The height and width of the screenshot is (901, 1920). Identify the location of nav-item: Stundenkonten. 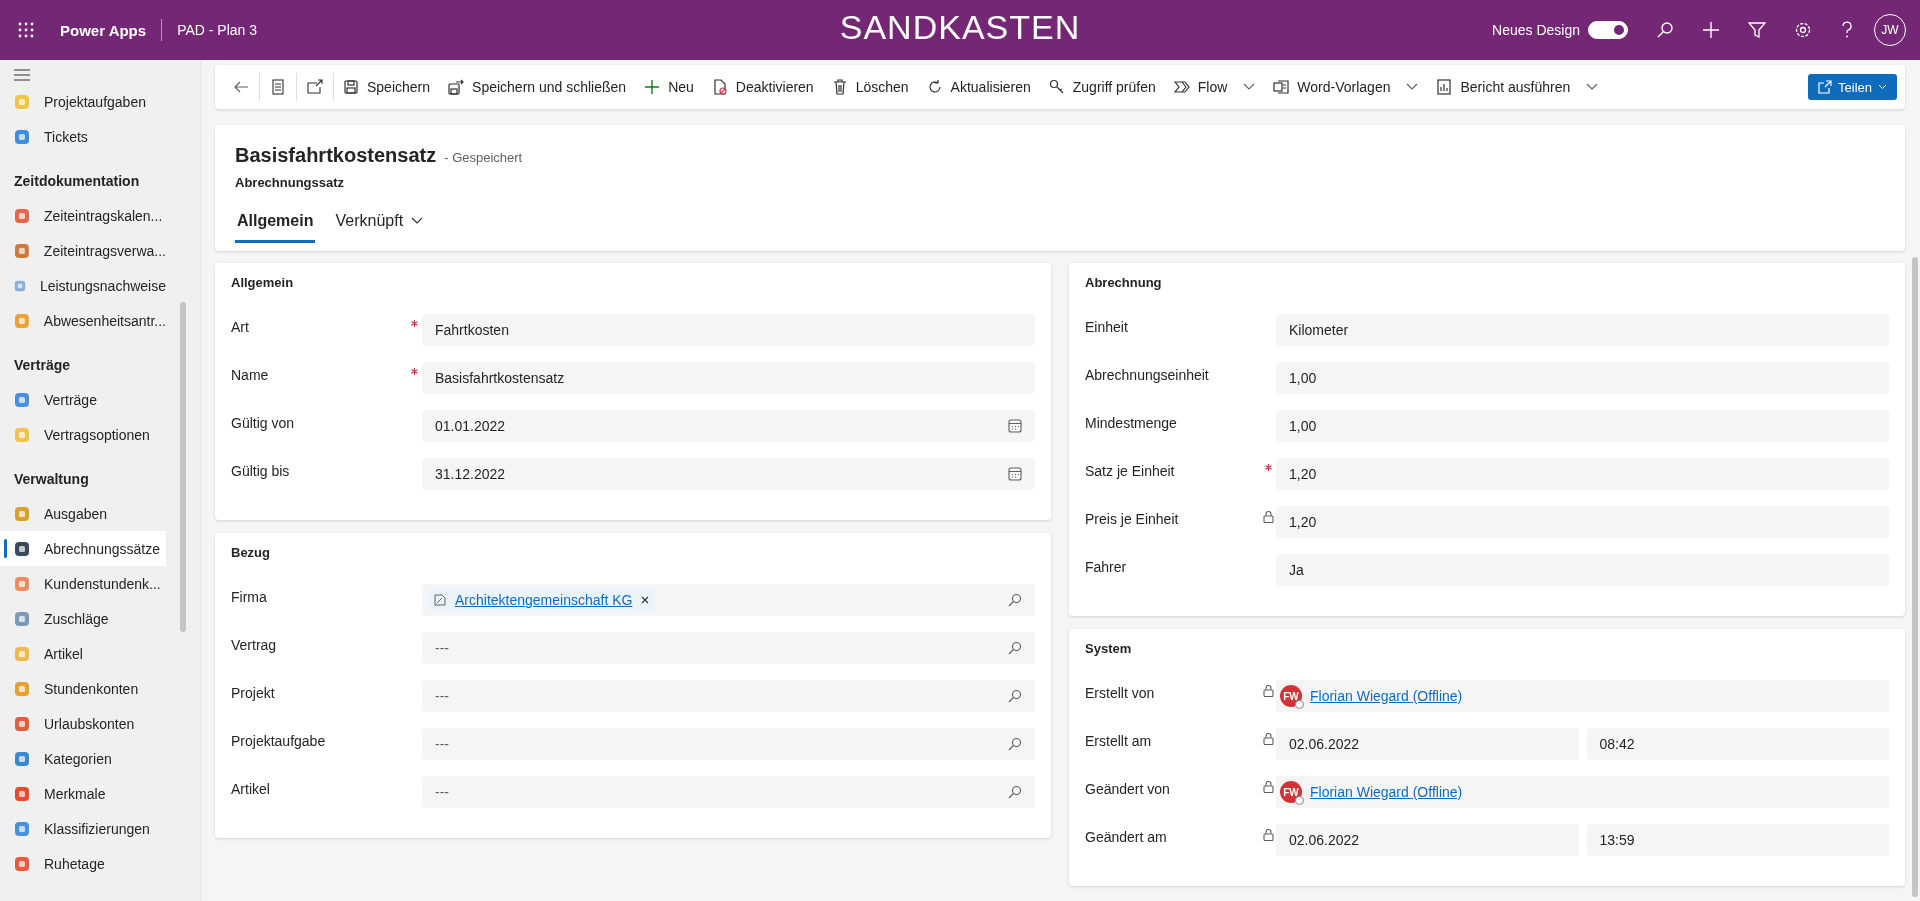
(83, 688).